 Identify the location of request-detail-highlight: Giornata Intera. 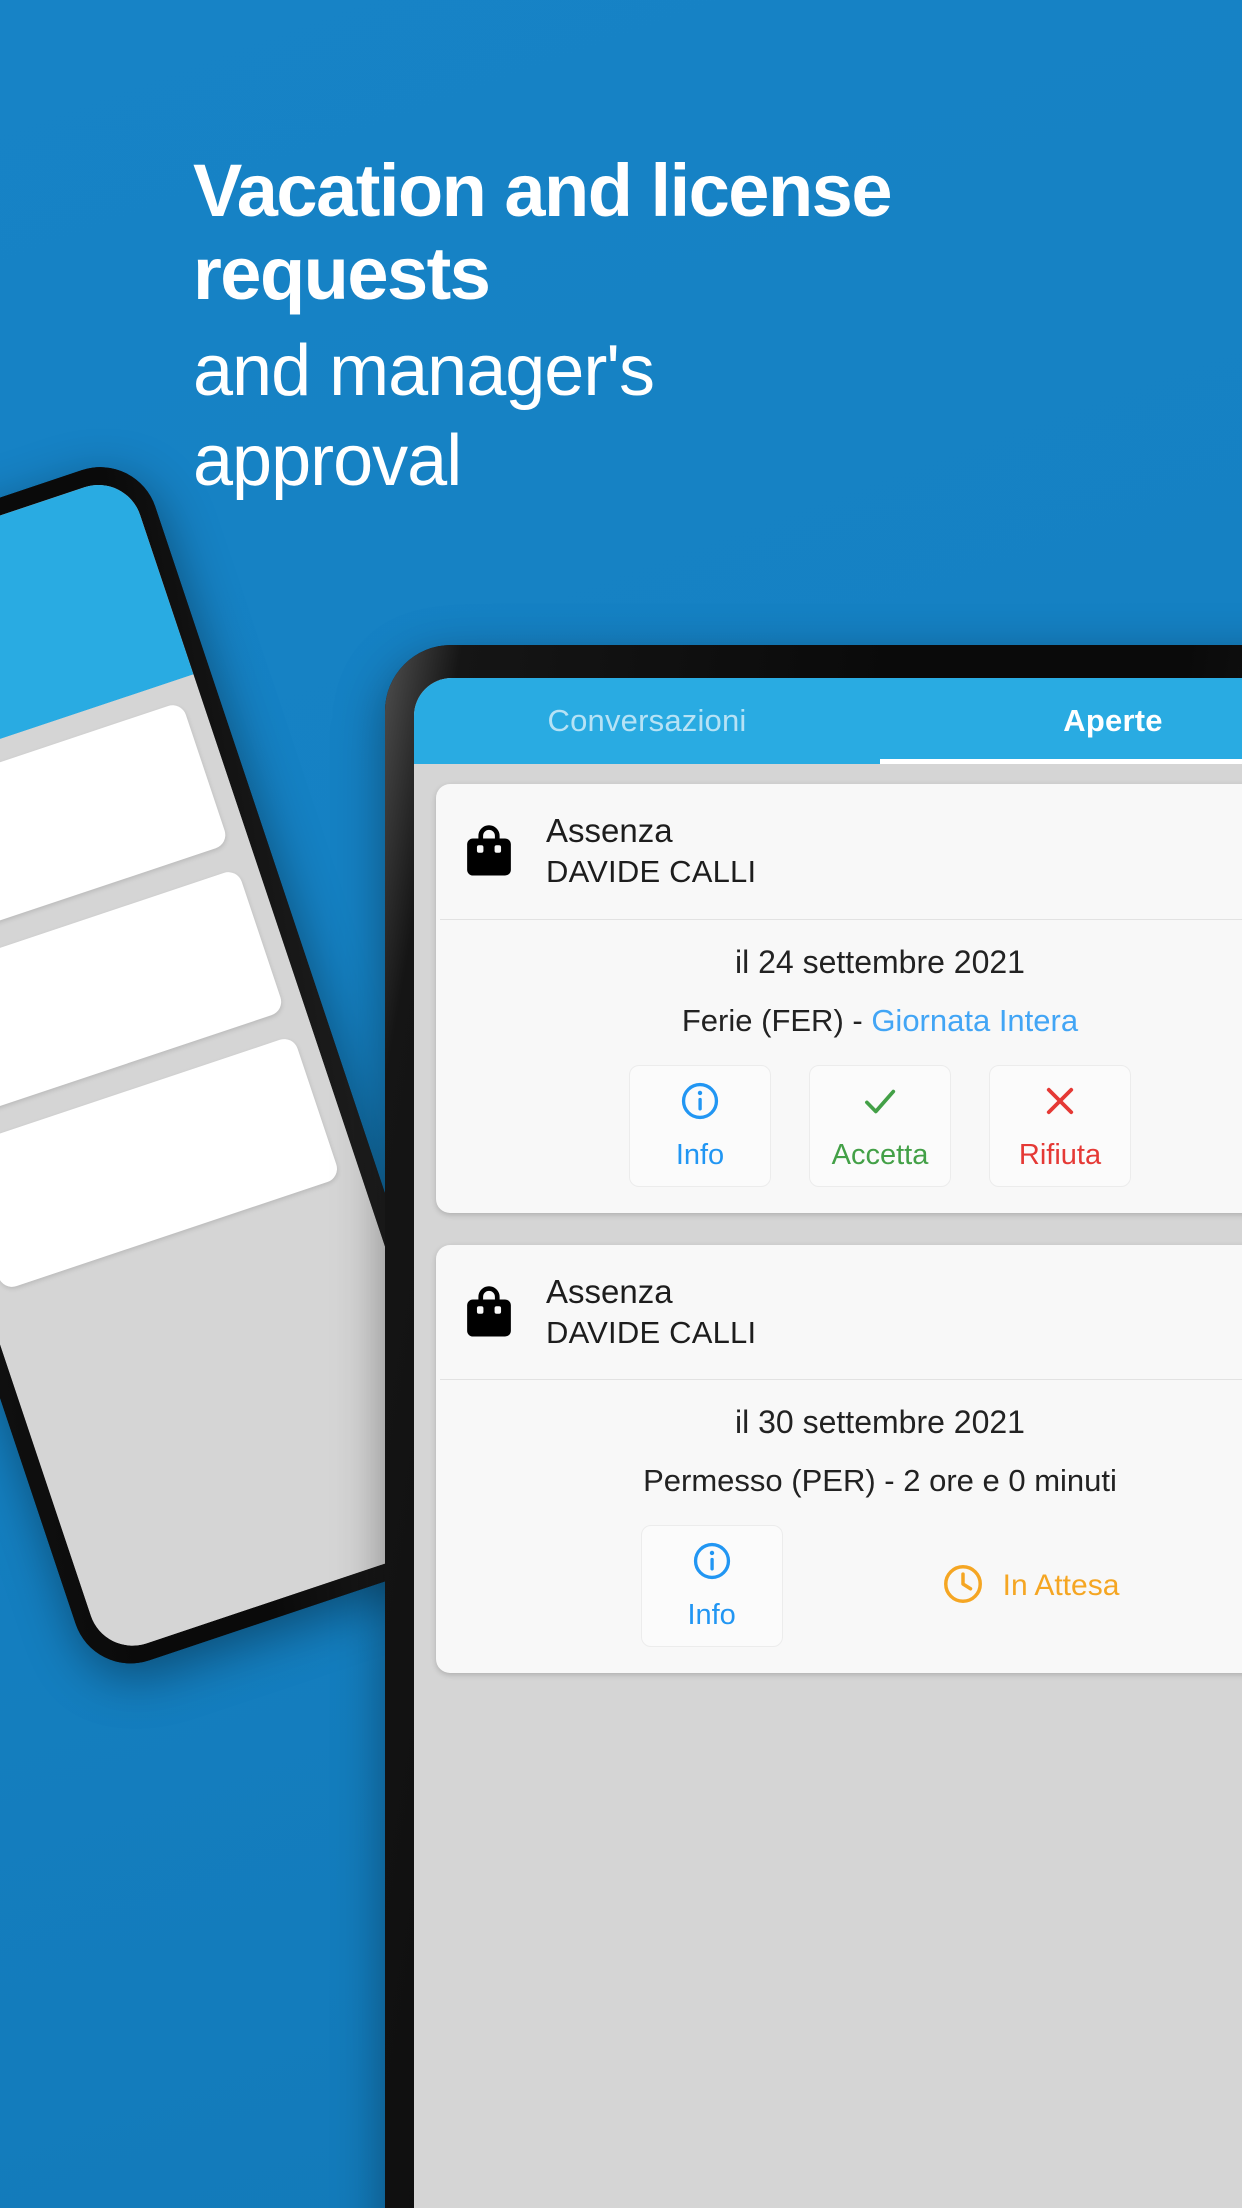
(975, 1020).